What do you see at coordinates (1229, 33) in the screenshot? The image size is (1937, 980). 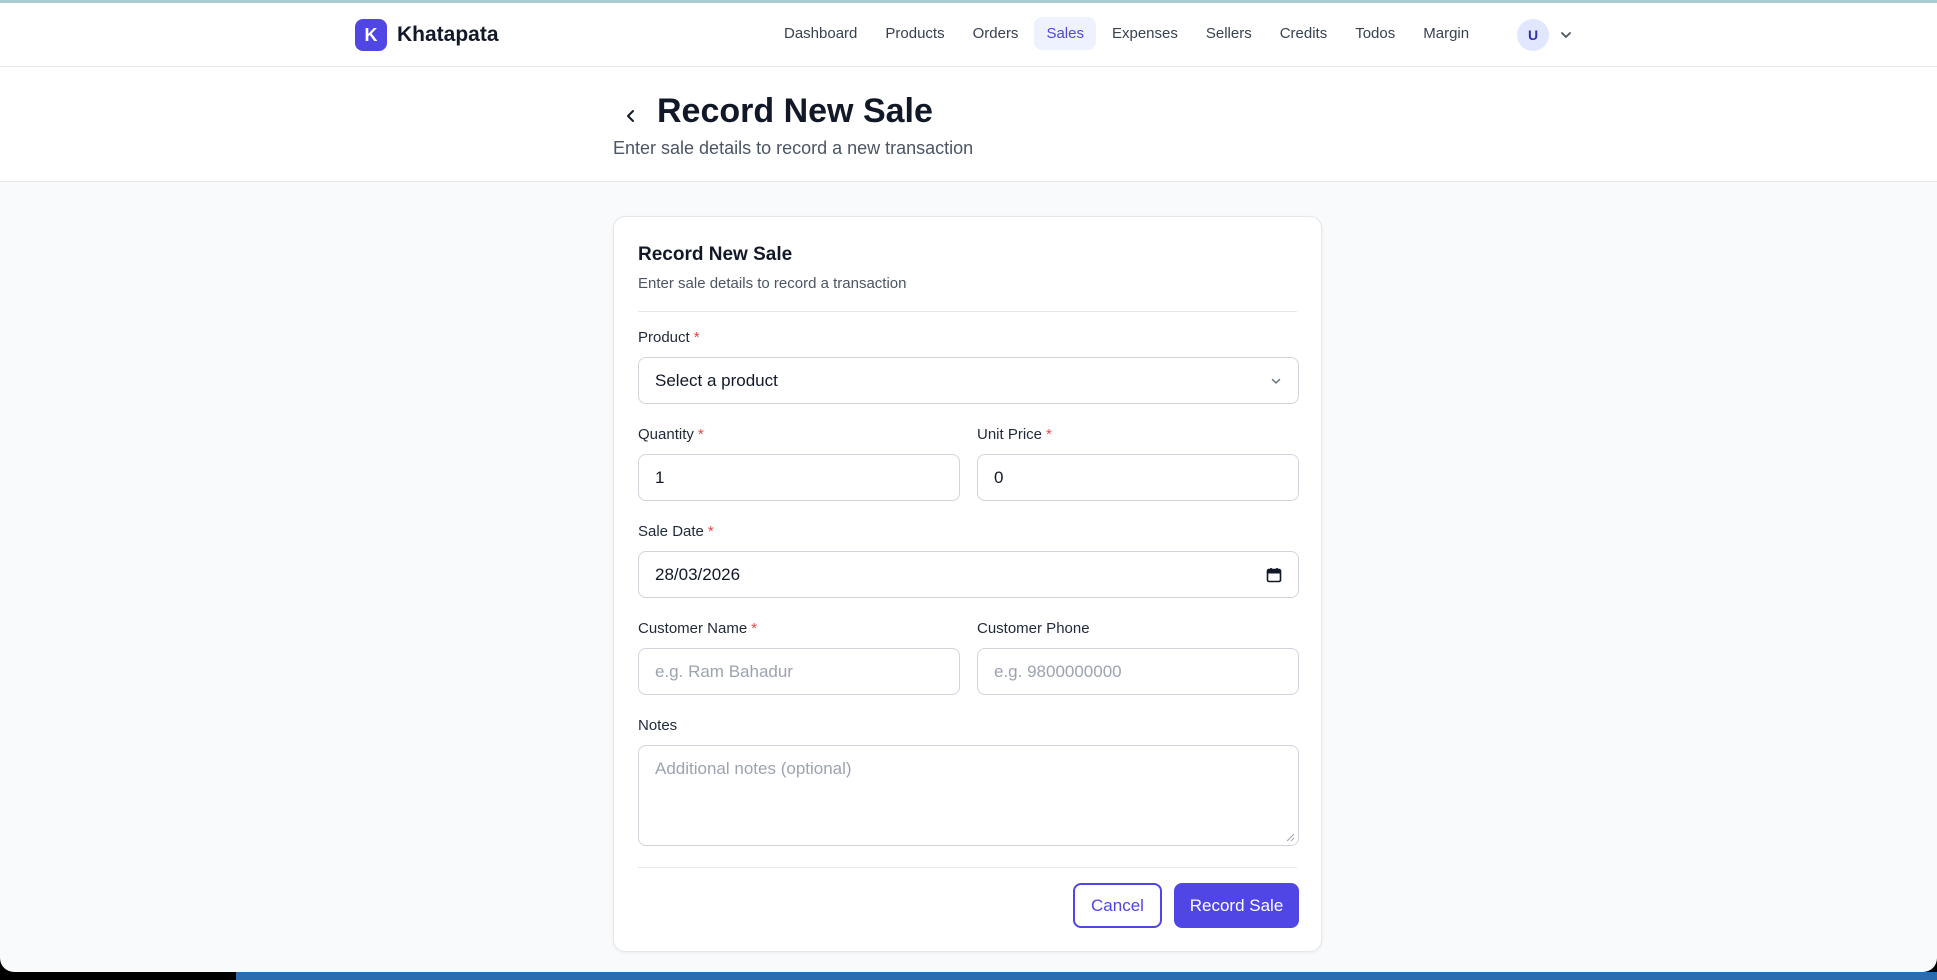 I see `nav-item-sellers: Sellers` at bounding box center [1229, 33].